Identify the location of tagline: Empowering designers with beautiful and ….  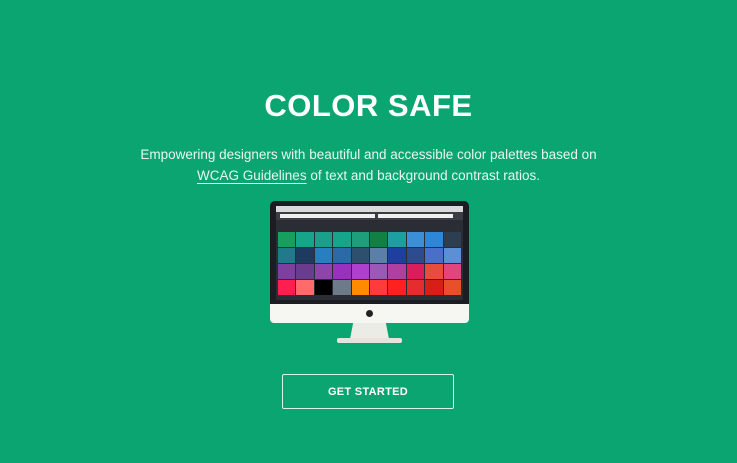
(368, 165).